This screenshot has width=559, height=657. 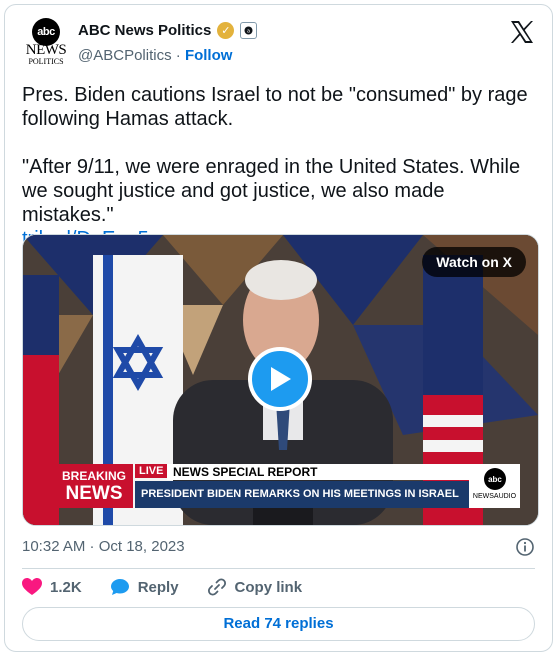 What do you see at coordinates (226, 30) in the screenshot?
I see `verified-badge-icon: ✓` at bounding box center [226, 30].